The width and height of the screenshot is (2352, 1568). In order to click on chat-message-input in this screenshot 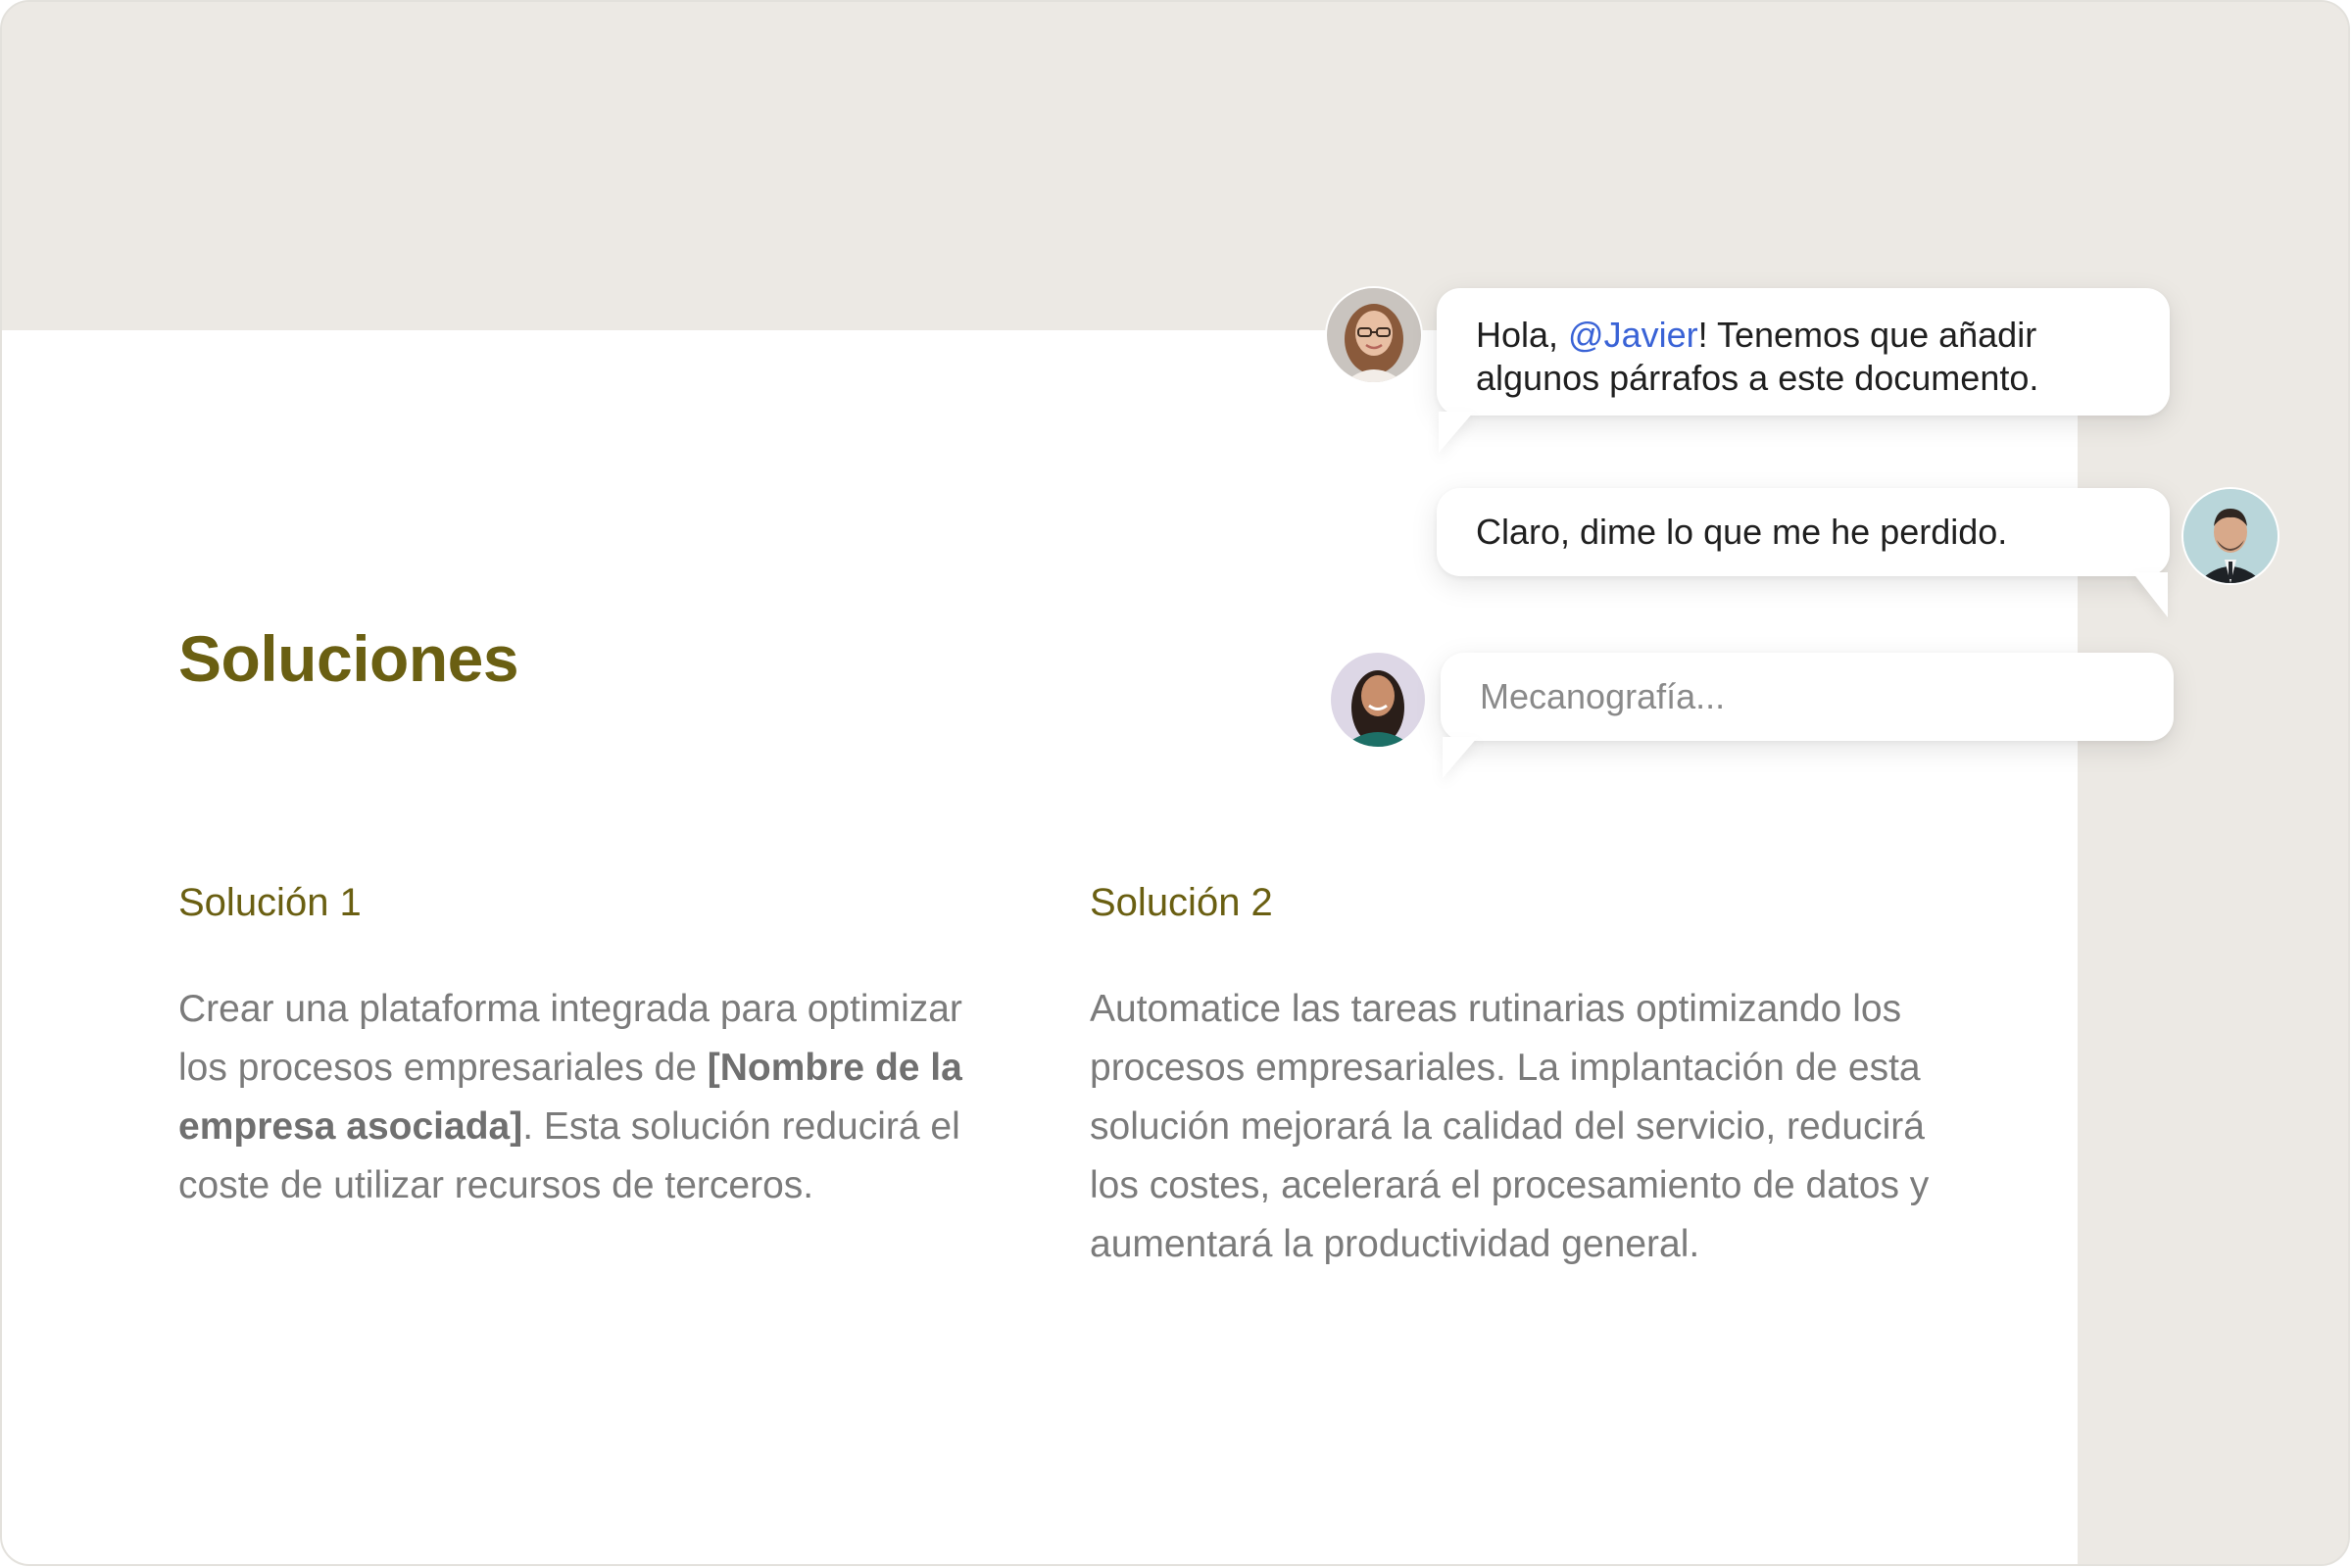, I will do `click(1803, 696)`.